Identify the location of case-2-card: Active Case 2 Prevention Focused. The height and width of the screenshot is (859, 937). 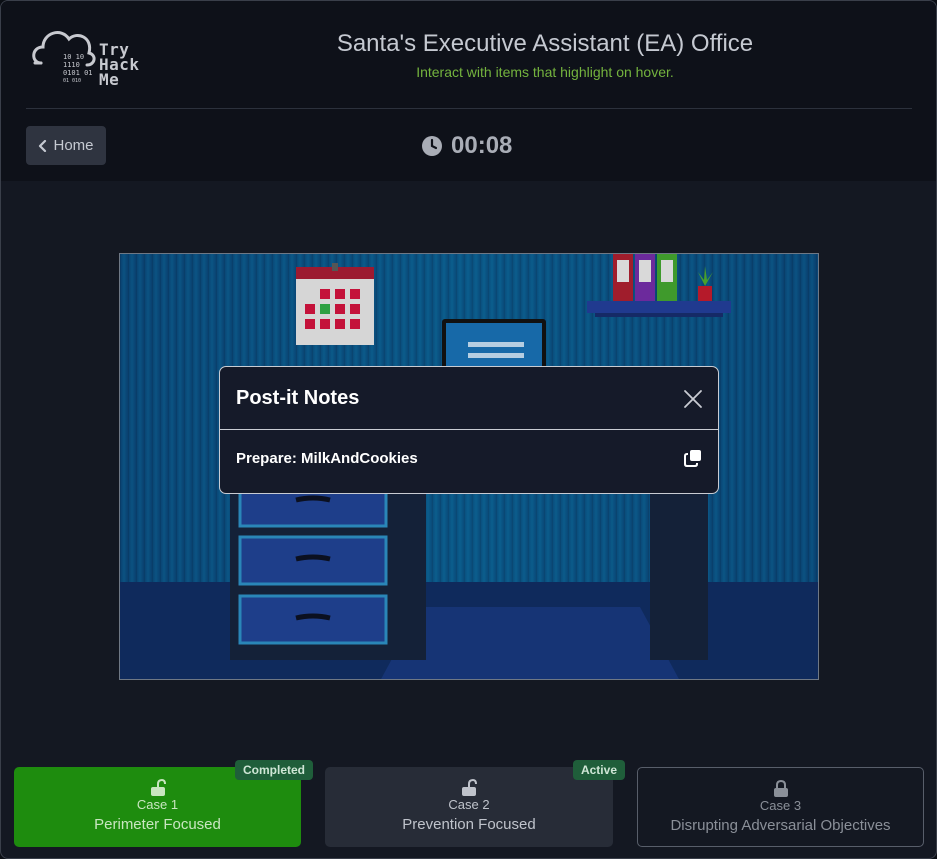
(475, 803).